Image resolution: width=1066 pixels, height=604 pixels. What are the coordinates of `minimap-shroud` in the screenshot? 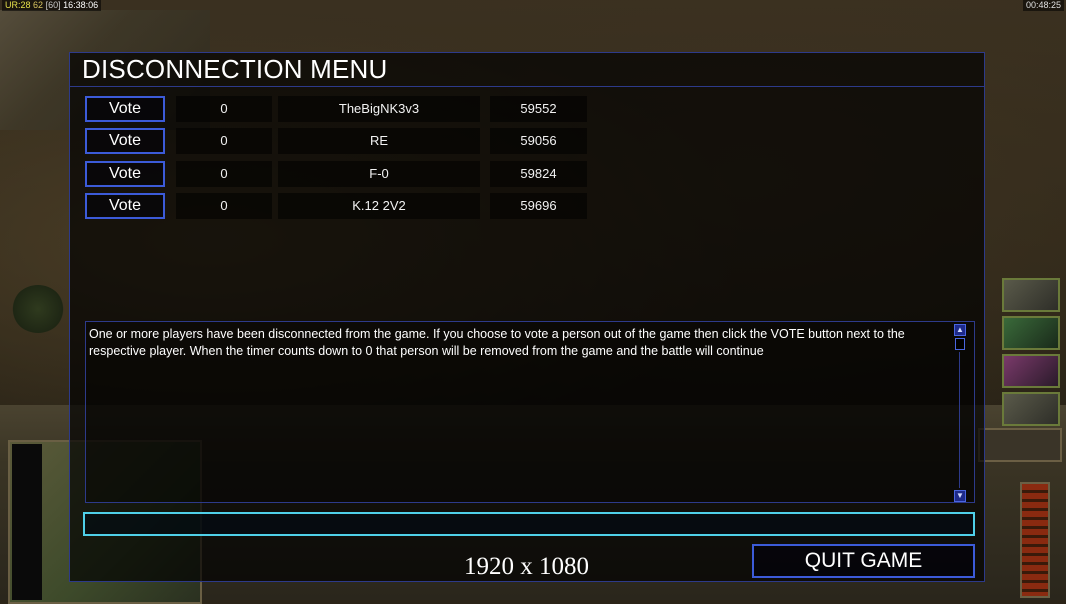 It's located at (27, 522).